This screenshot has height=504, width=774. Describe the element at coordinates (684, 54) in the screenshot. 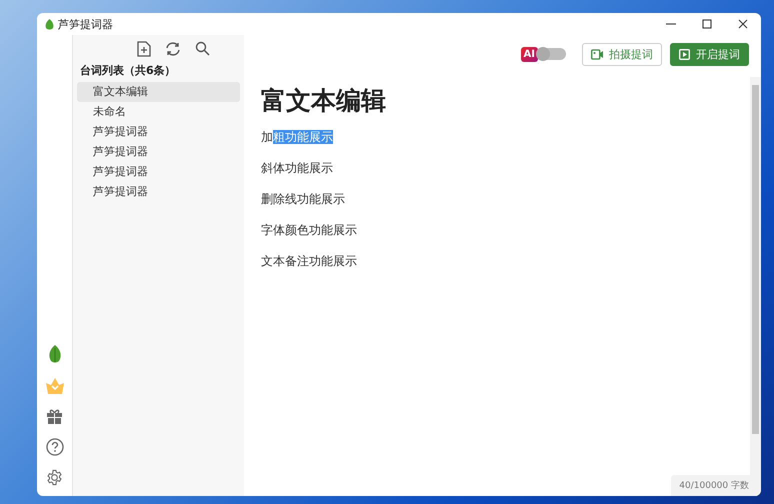

I see `play-icon` at that location.